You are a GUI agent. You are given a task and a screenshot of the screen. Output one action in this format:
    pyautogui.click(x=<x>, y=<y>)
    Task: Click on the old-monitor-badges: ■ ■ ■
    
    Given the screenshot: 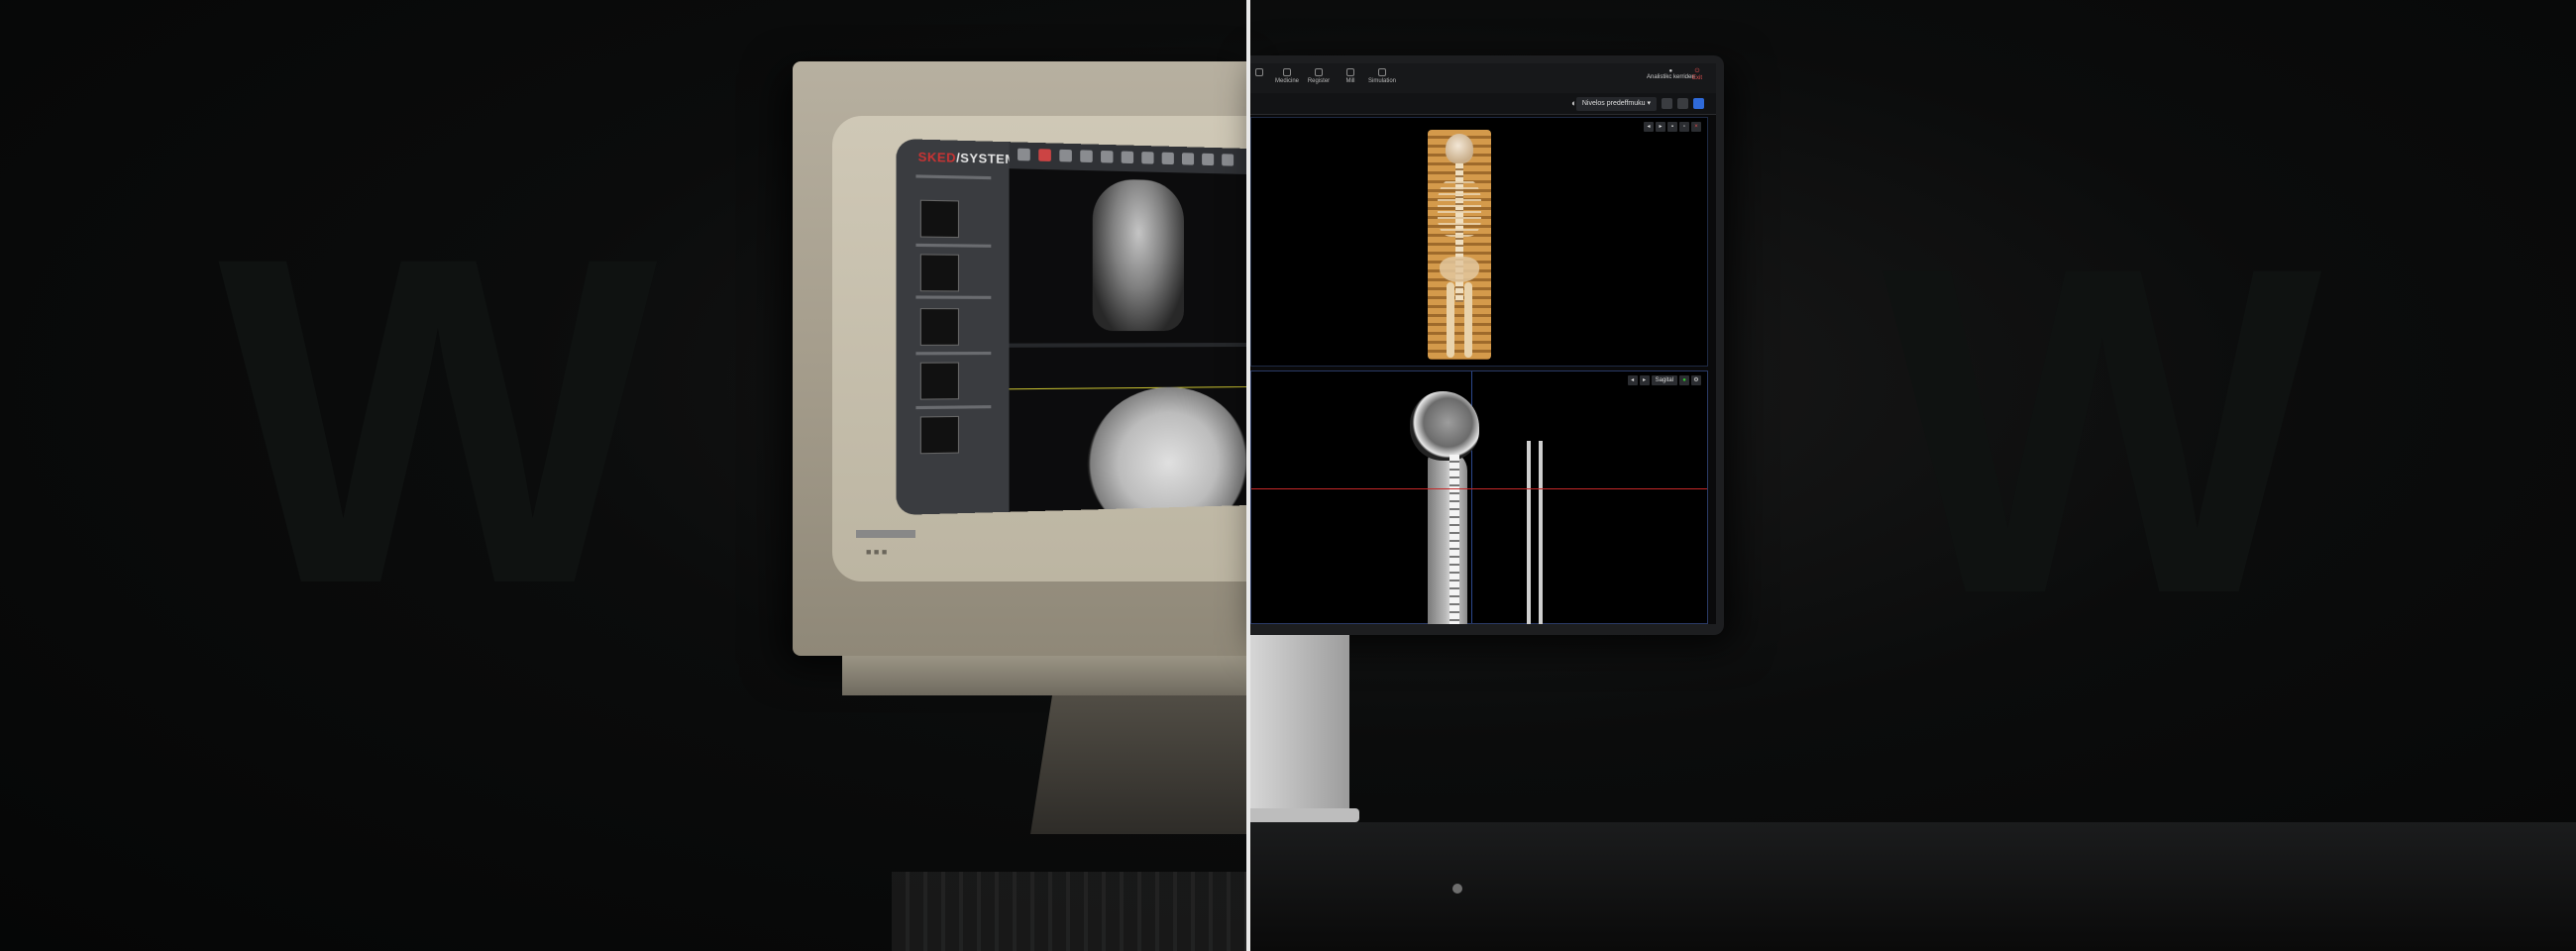 What is the action you would take?
    pyautogui.click(x=877, y=552)
    